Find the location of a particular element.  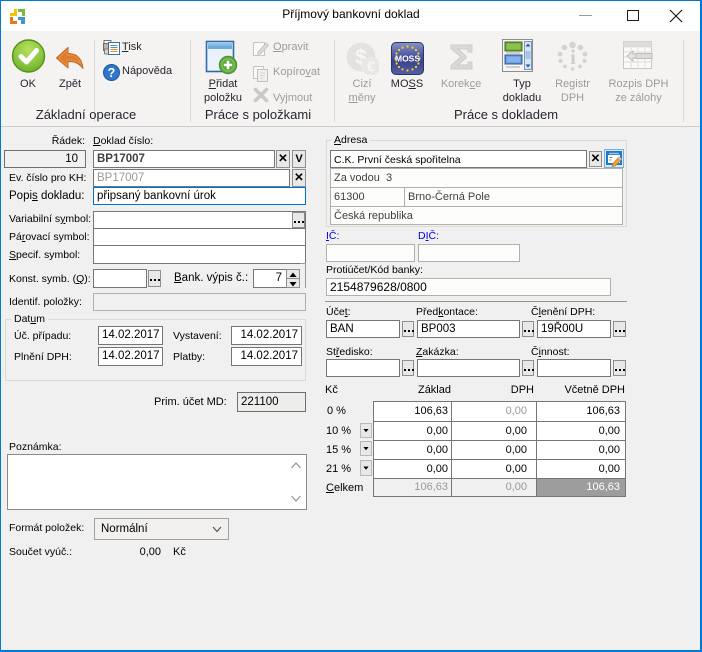

svg-text: MOSS is located at coordinates (407, 59).